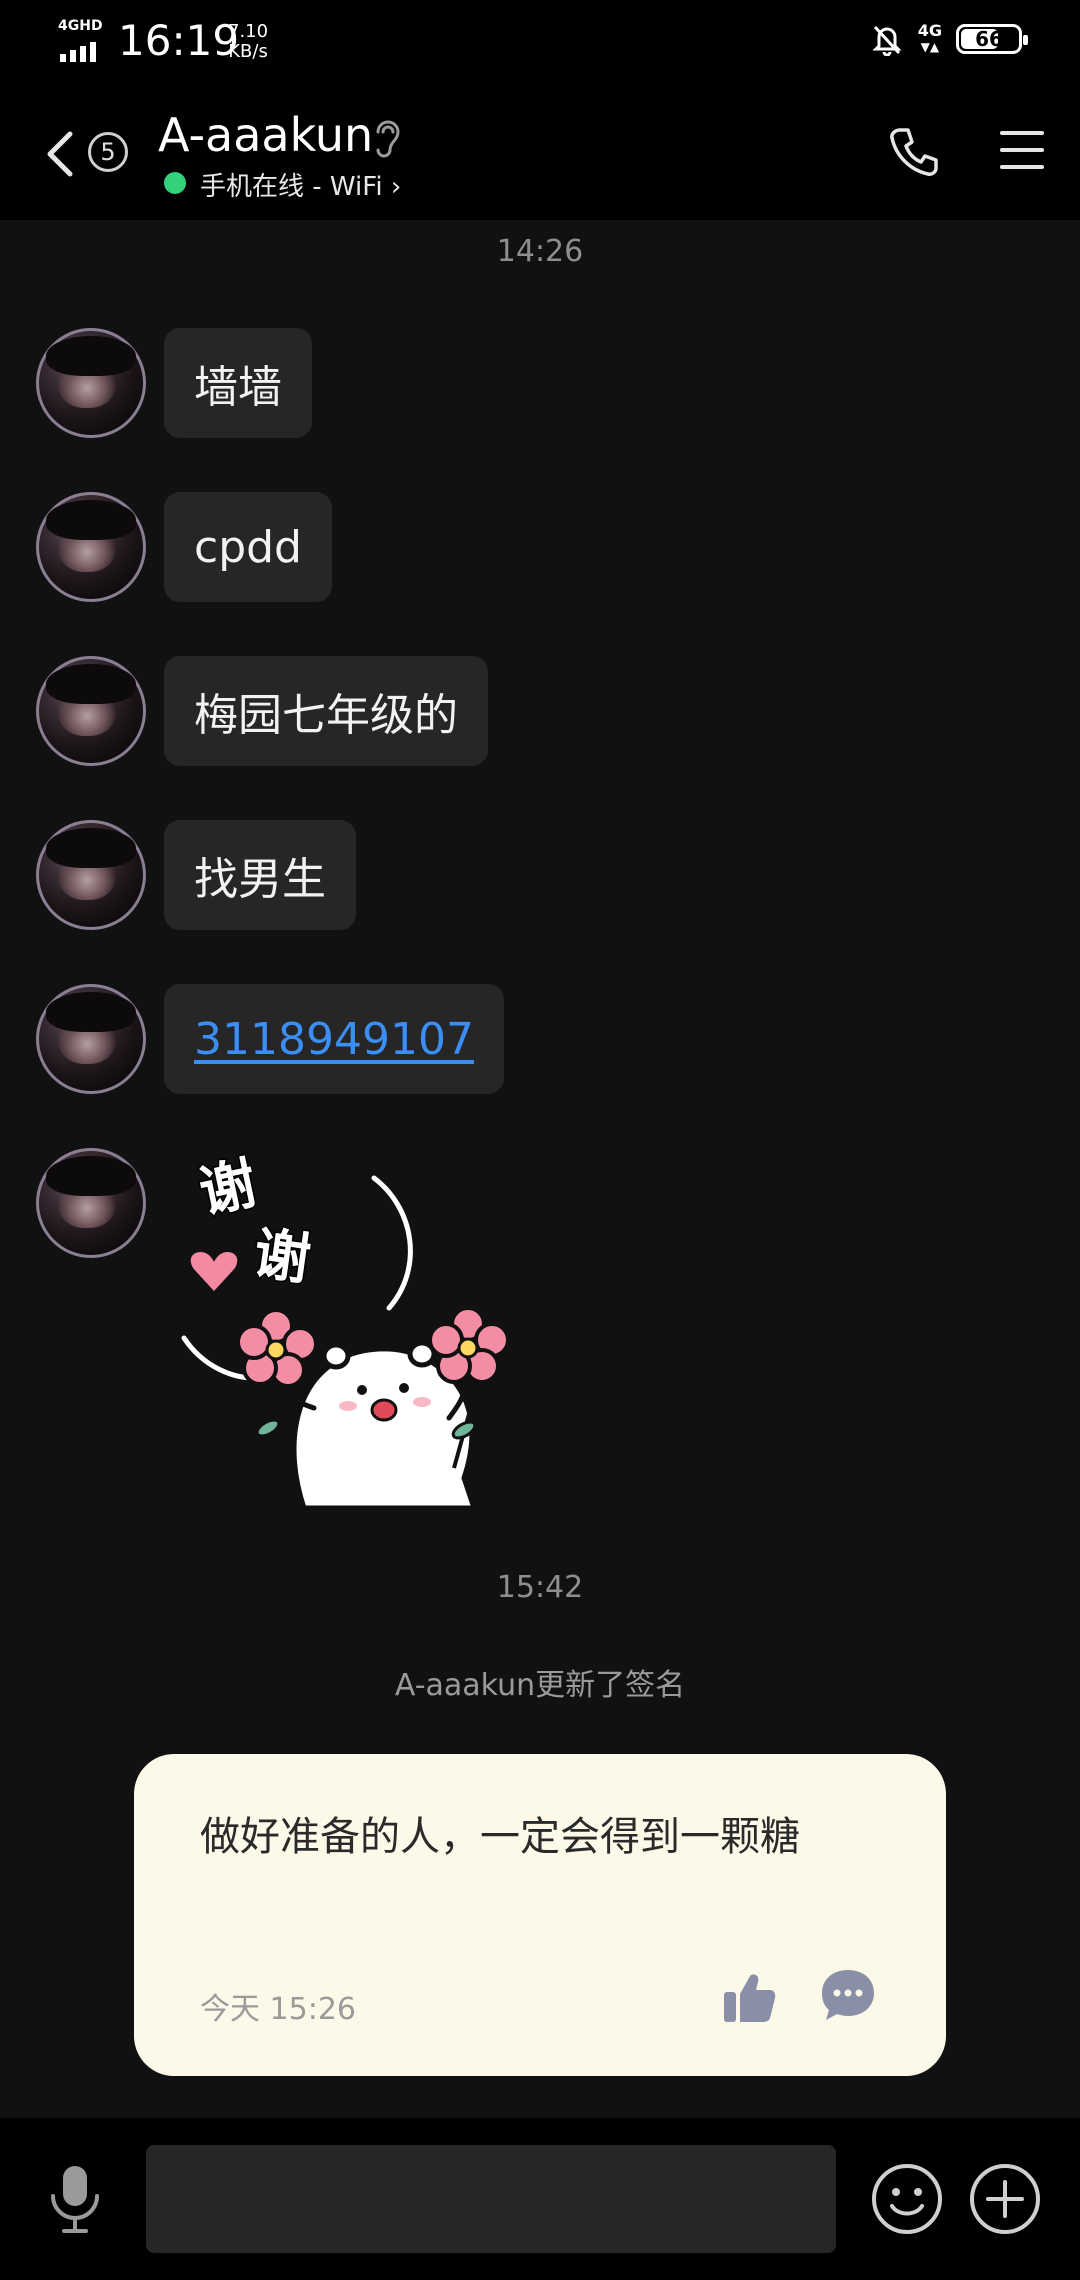 The image size is (1080, 2280). Describe the element at coordinates (60, 154) in the screenshot. I see `back-icon` at that location.